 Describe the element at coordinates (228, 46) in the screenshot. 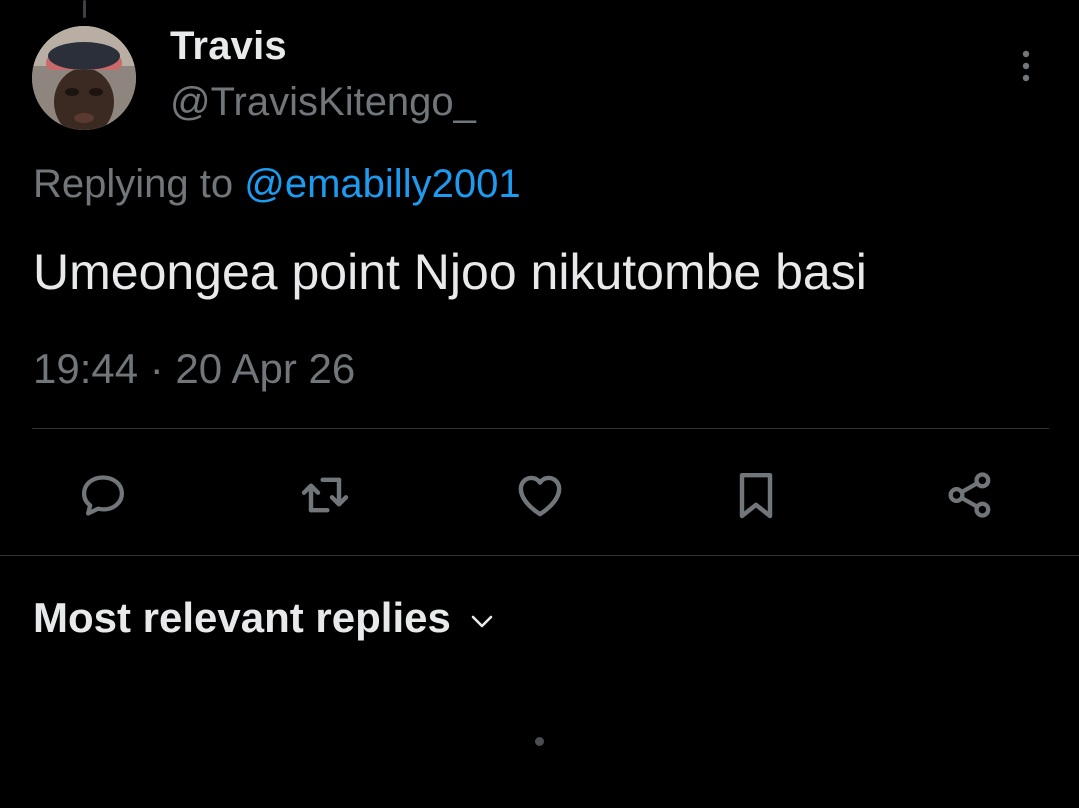

I see `author-display-name: Travis` at that location.